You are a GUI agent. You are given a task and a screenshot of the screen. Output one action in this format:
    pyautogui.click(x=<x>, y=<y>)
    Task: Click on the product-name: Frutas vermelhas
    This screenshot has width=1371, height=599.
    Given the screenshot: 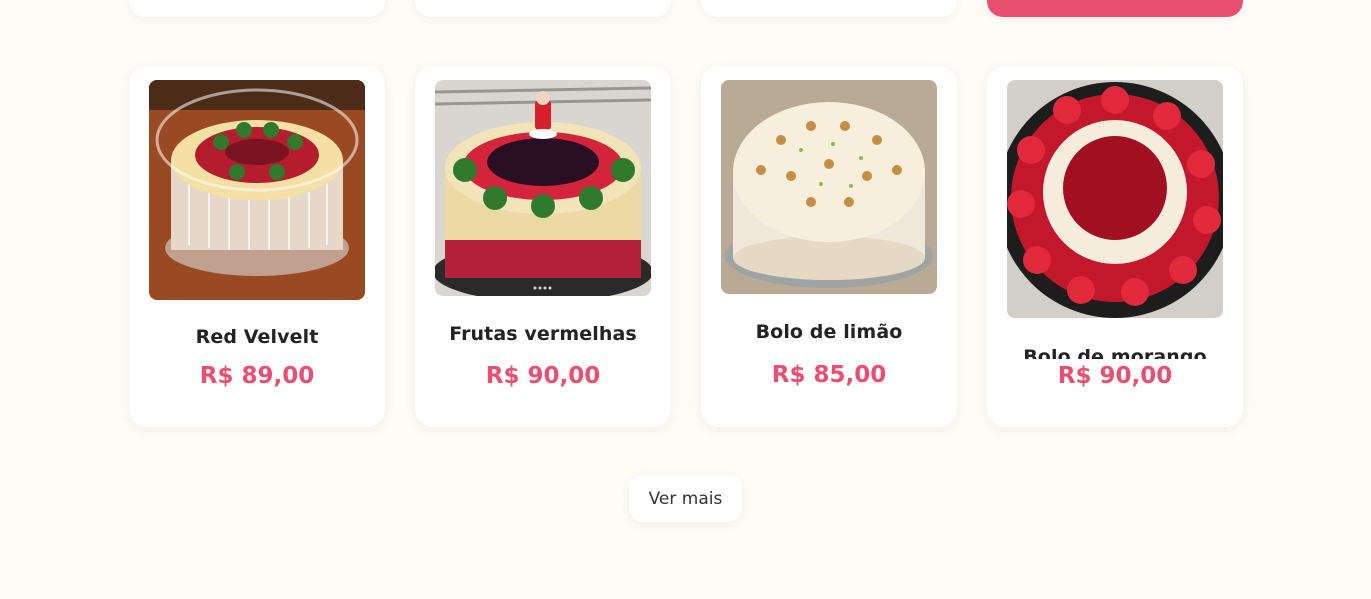 What is the action you would take?
    pyautogui.click(x=543, y=334)
    